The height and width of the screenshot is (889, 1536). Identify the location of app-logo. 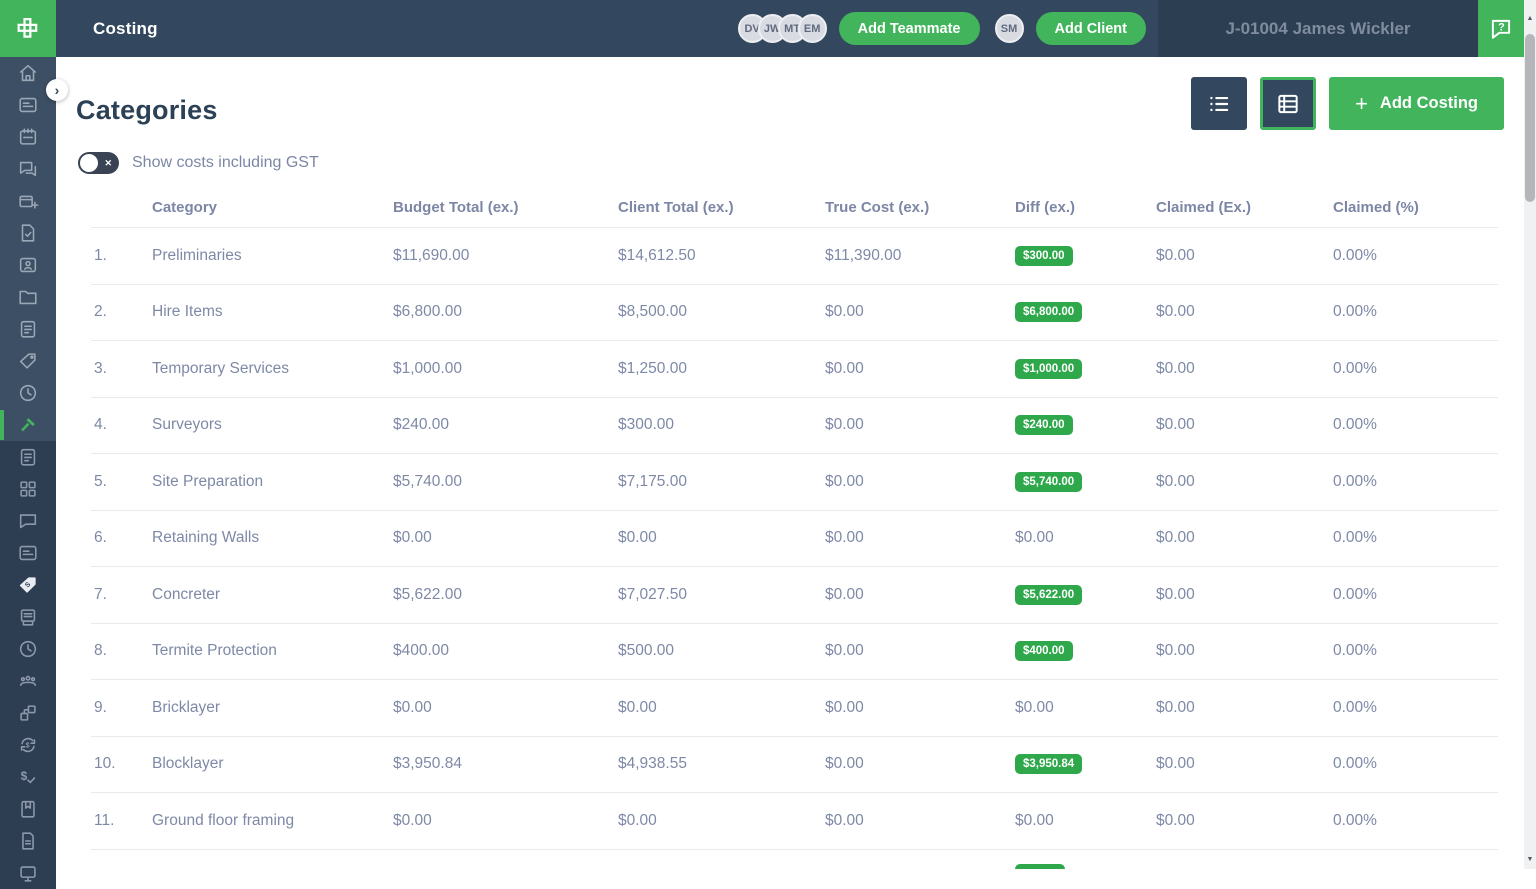
(28, 28).